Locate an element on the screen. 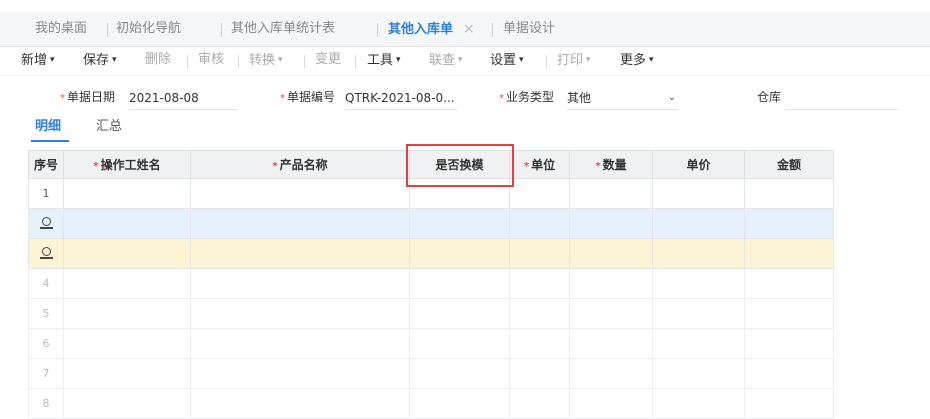  col-header-operator: * 操作工姓名 is located at coordinates (127, 164).